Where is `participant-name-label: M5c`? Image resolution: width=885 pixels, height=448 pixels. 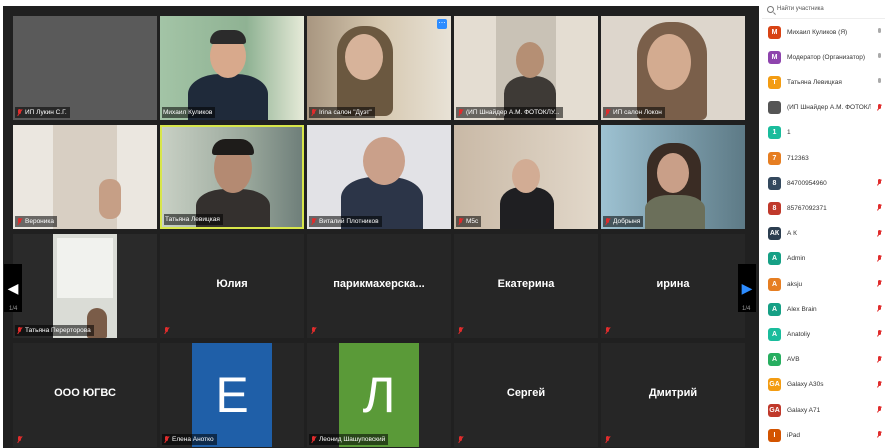
participant-name-label: M5c is located at coordinates (469, 221).